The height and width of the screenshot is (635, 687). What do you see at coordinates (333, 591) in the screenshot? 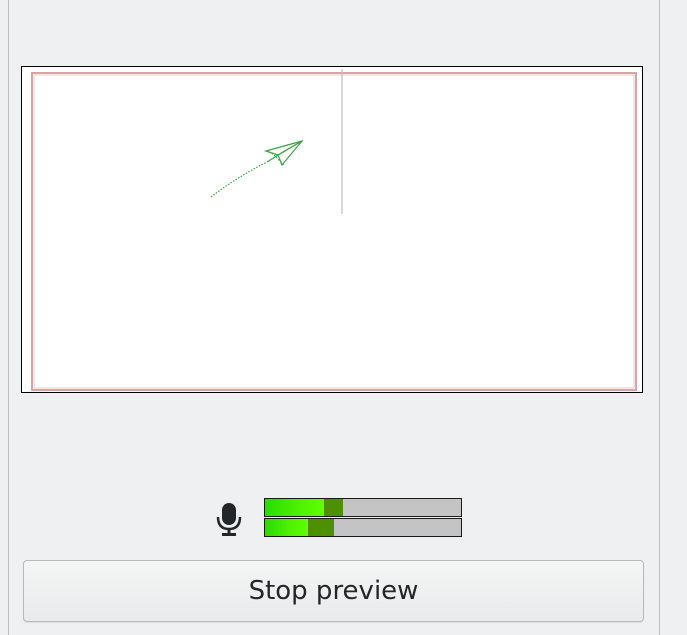
I see `stop-preview-button: Stop preview` at bounding box center [333, 591].